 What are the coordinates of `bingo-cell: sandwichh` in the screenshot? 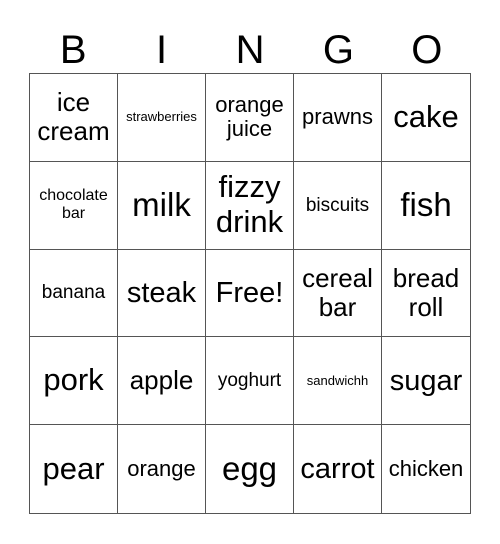 It's located at (338, 381).